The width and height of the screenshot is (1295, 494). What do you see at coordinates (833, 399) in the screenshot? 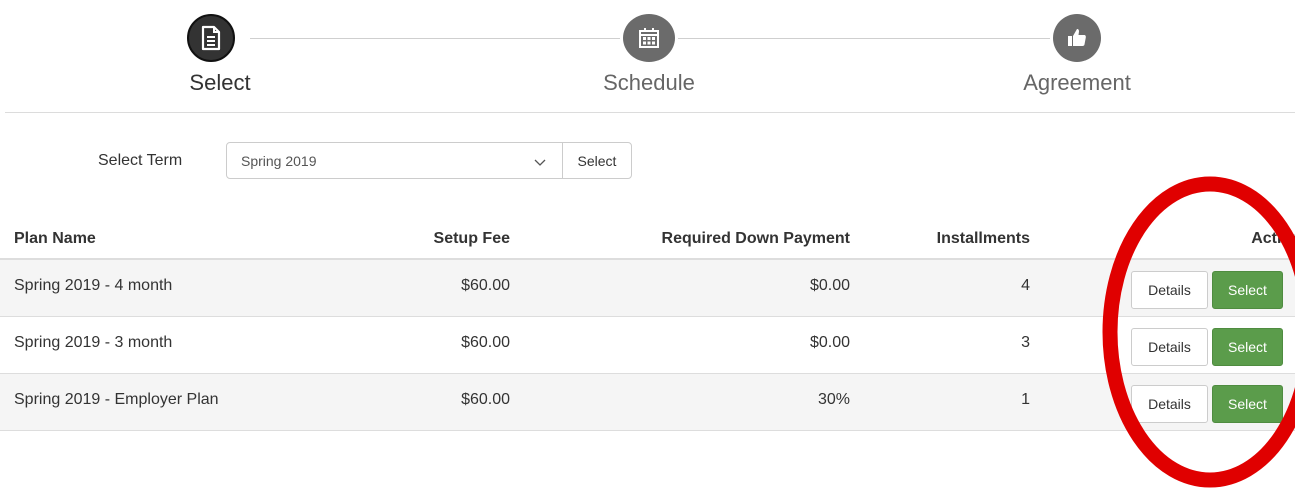
I see `down-payment: 30%` at bounding box center [833, 399].